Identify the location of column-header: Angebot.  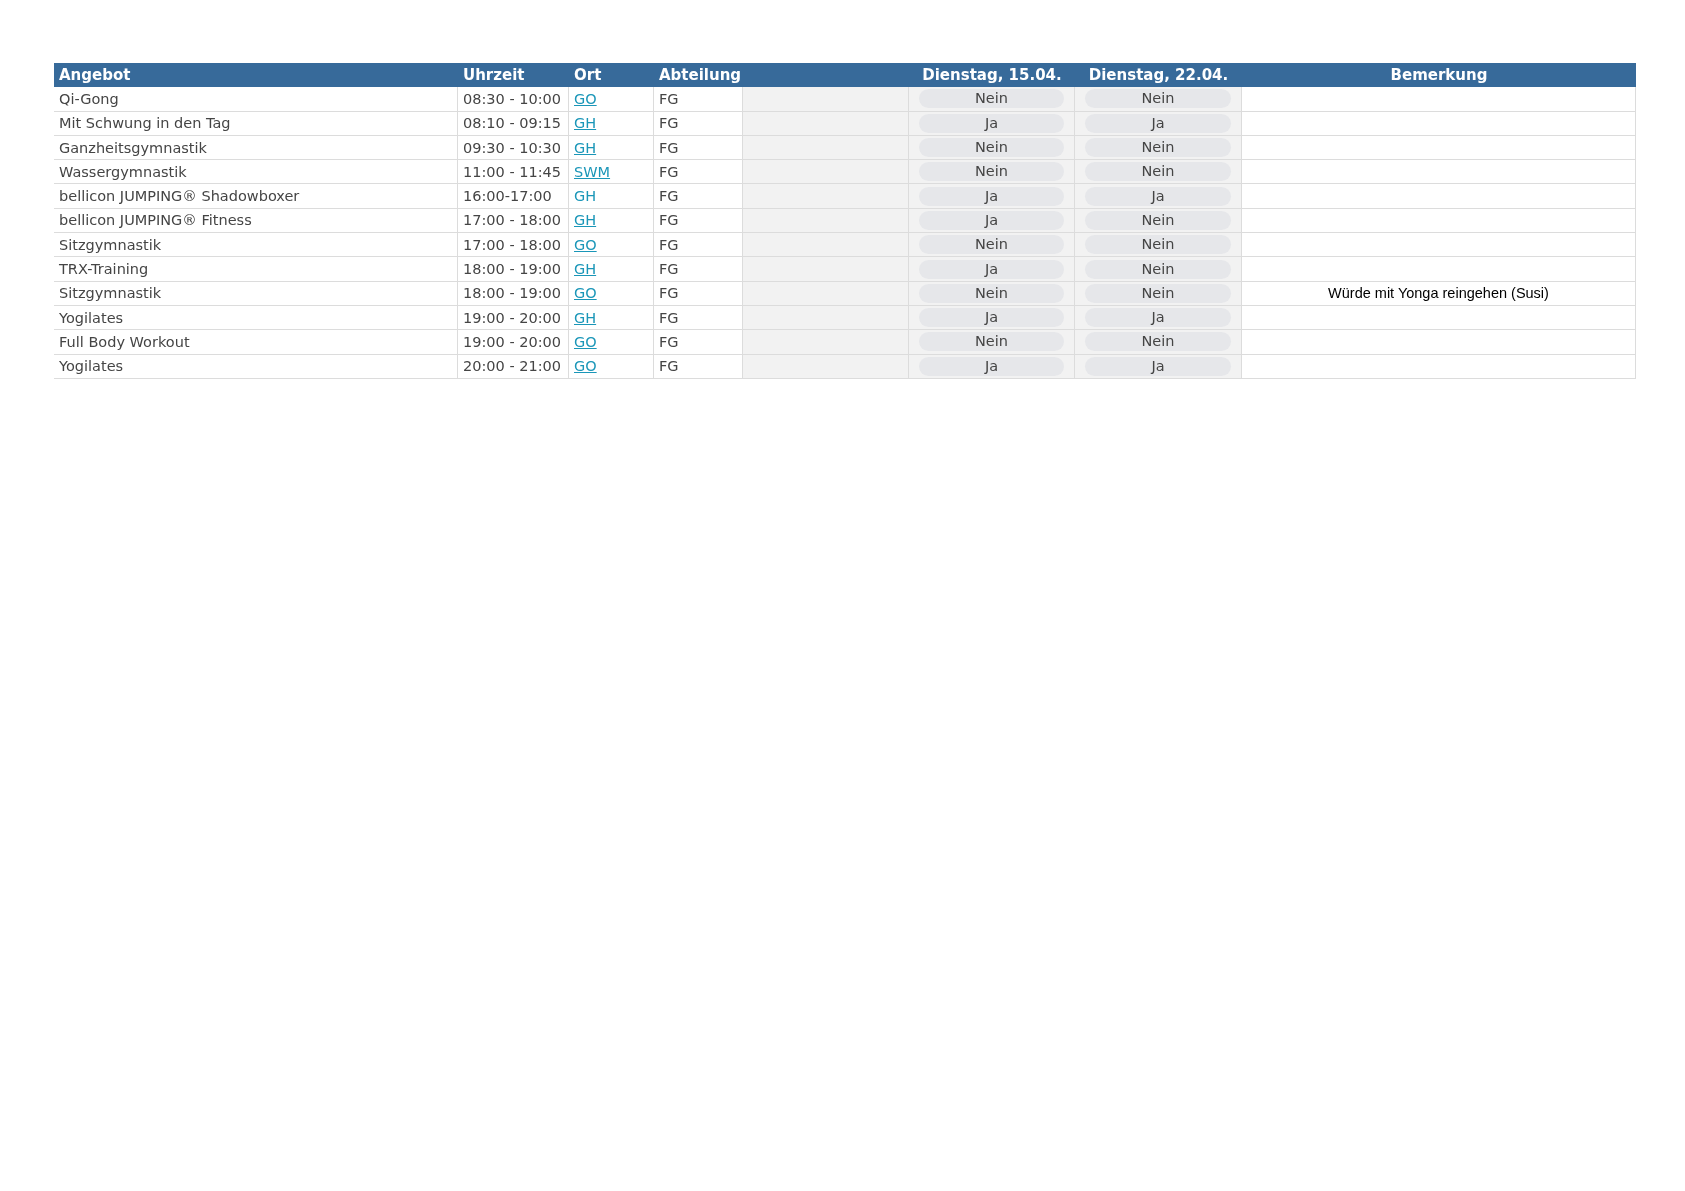
(256, 75).